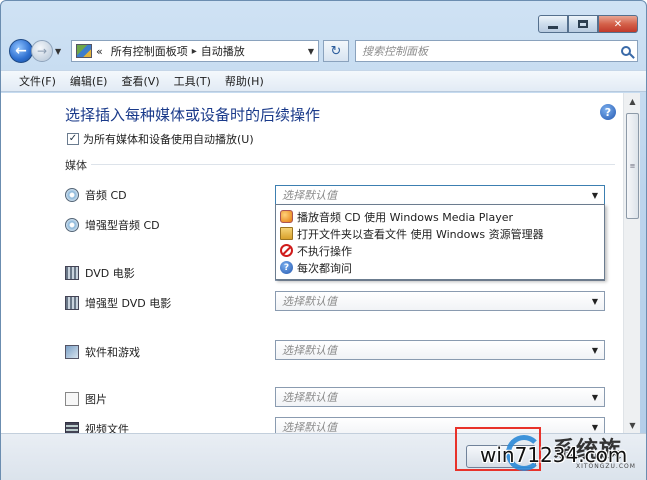  Describe the element at coordinates (107, 428) in the screenshot. I see `row-label: 视频文件` at that location.